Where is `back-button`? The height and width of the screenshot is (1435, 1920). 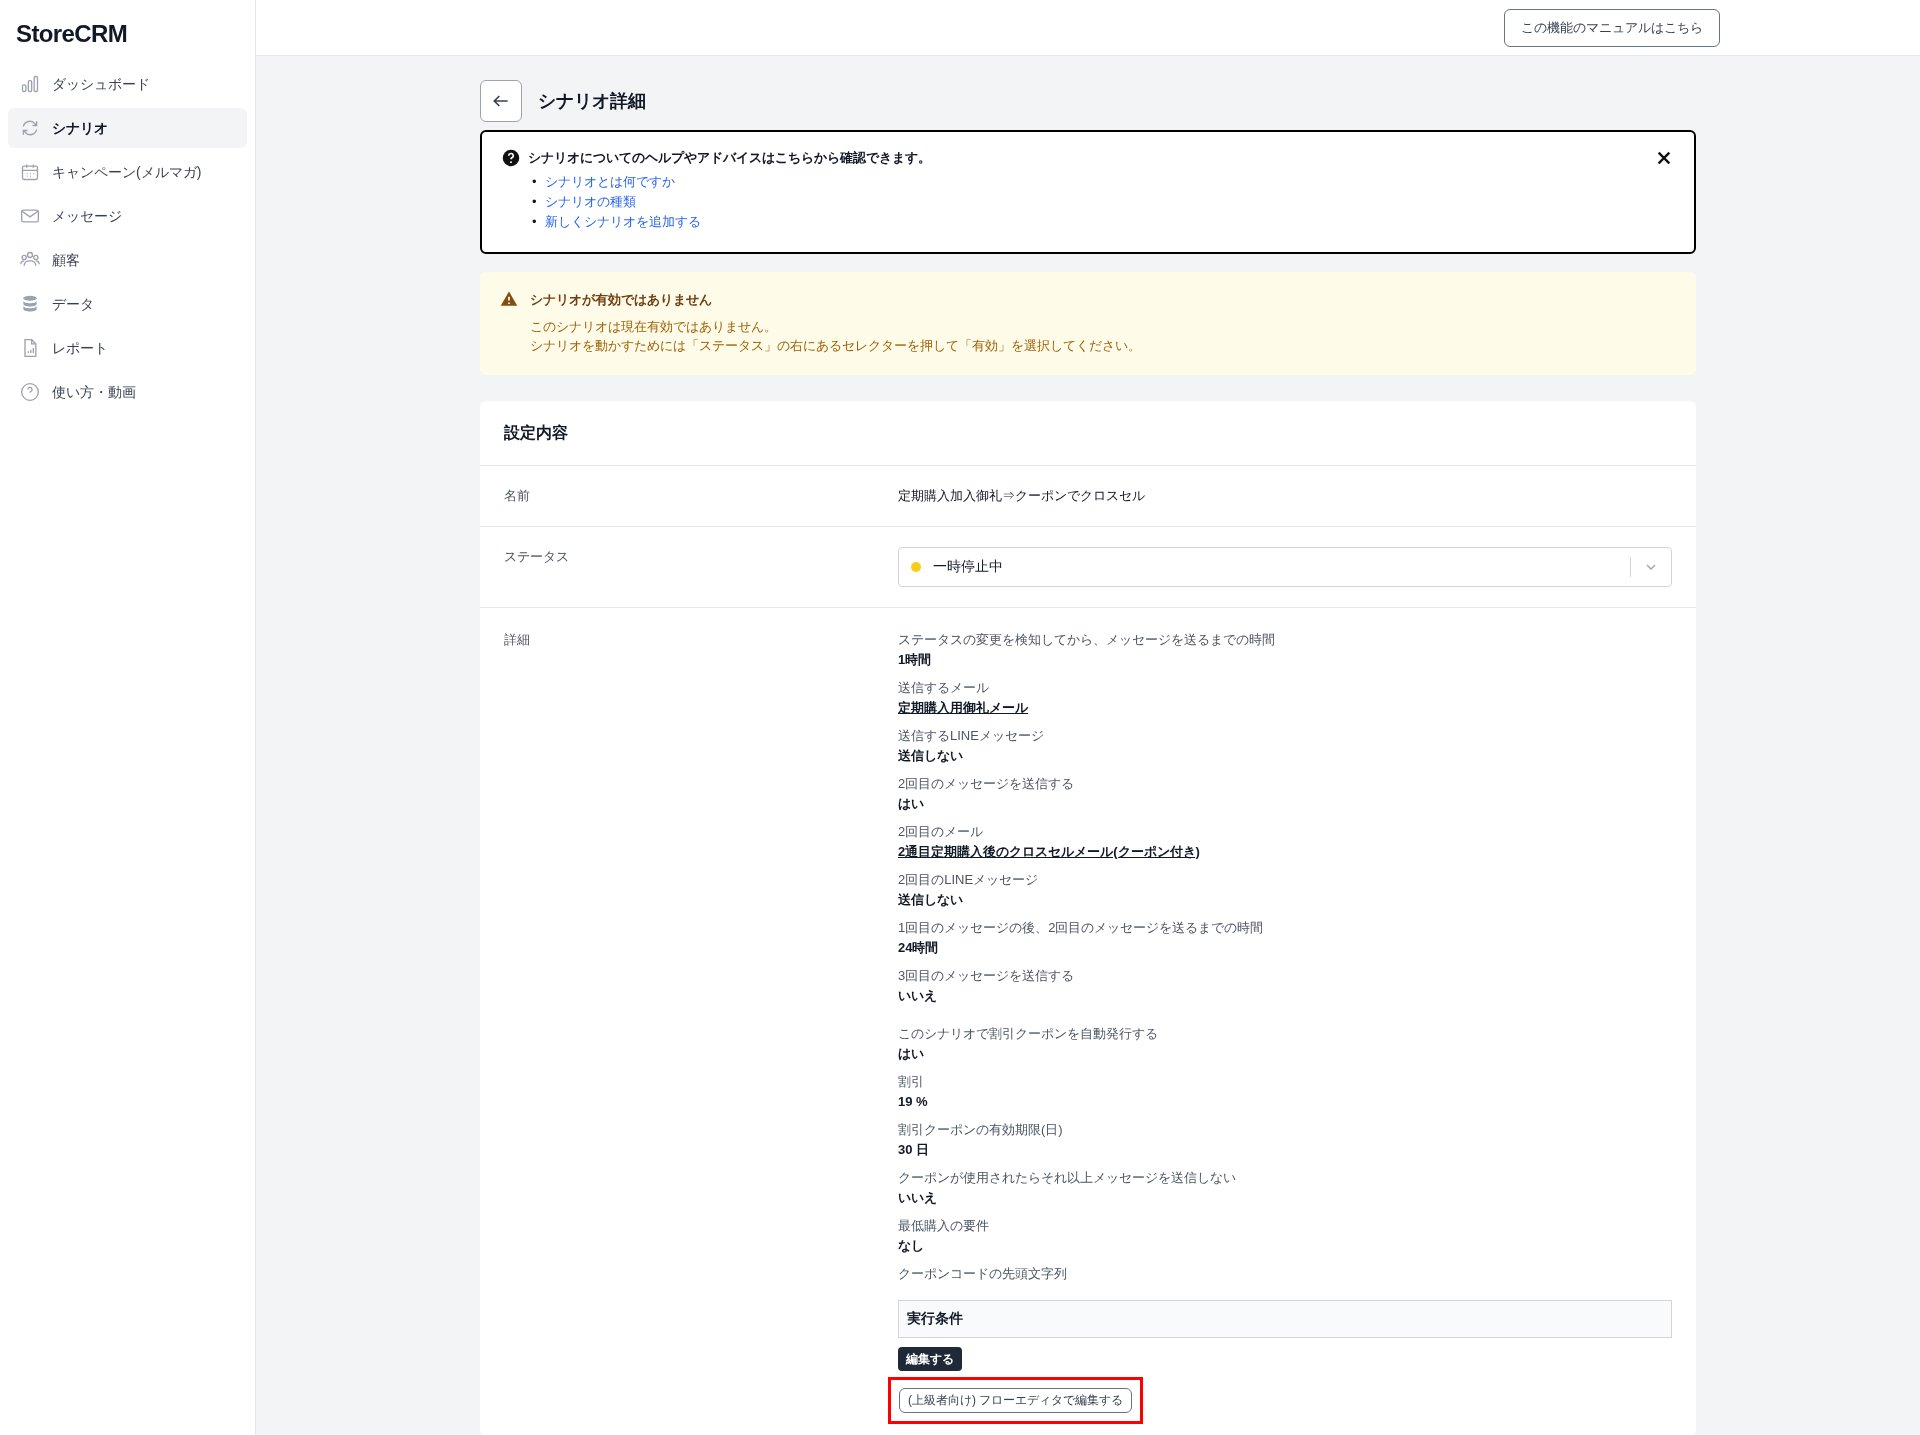
back-button is located at coordinates (501, 101).